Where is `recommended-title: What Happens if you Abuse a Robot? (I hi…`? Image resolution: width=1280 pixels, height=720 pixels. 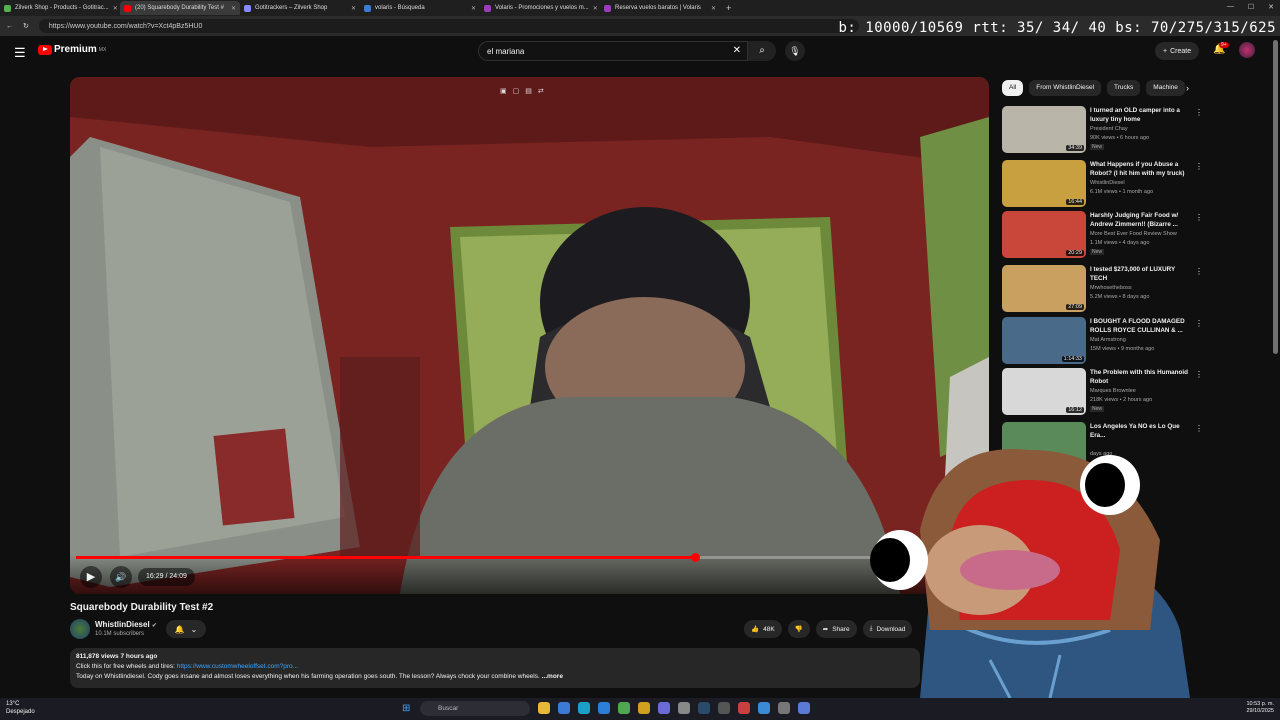 recommended-title: What Happens if you Abuse a Robot? (I hi… is located at coordinates (1140, 169).